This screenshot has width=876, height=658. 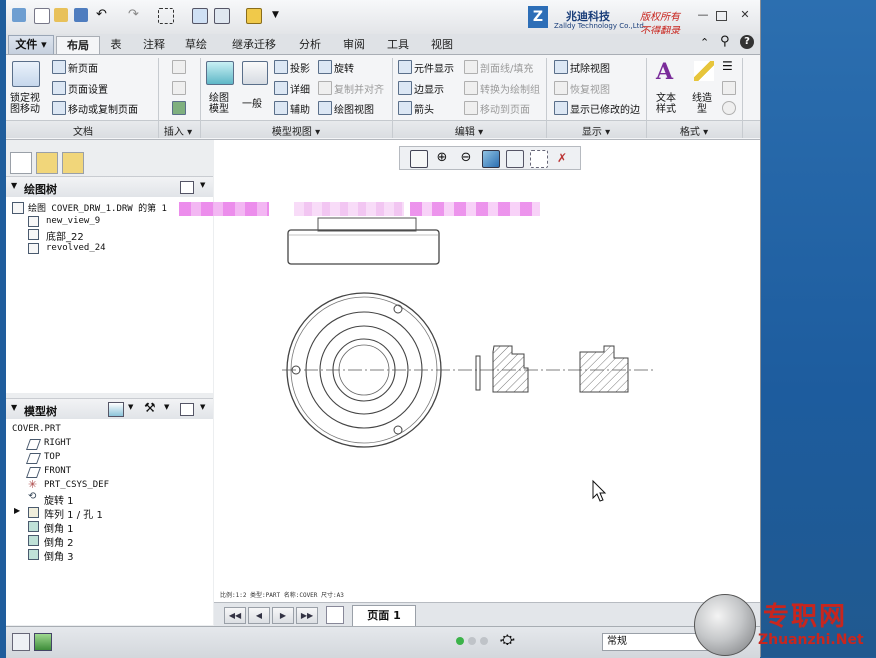 I want to click on element-display-icon, so click(x=405, y=67).